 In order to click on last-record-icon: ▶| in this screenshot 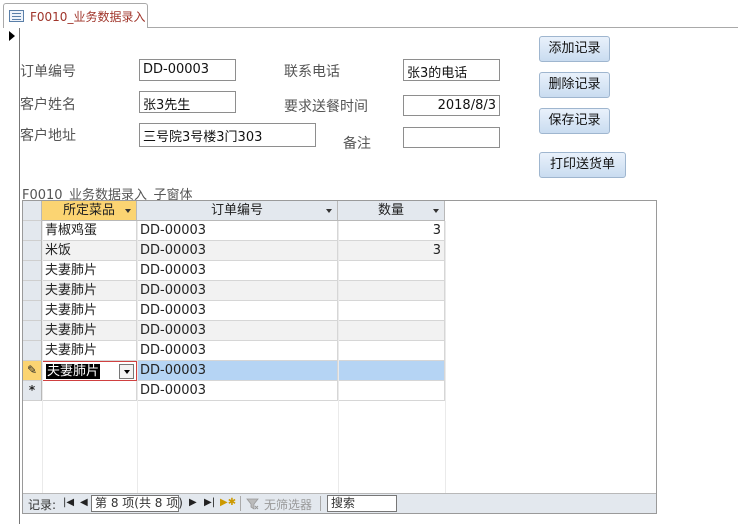, I will do `click(209, 502)`.